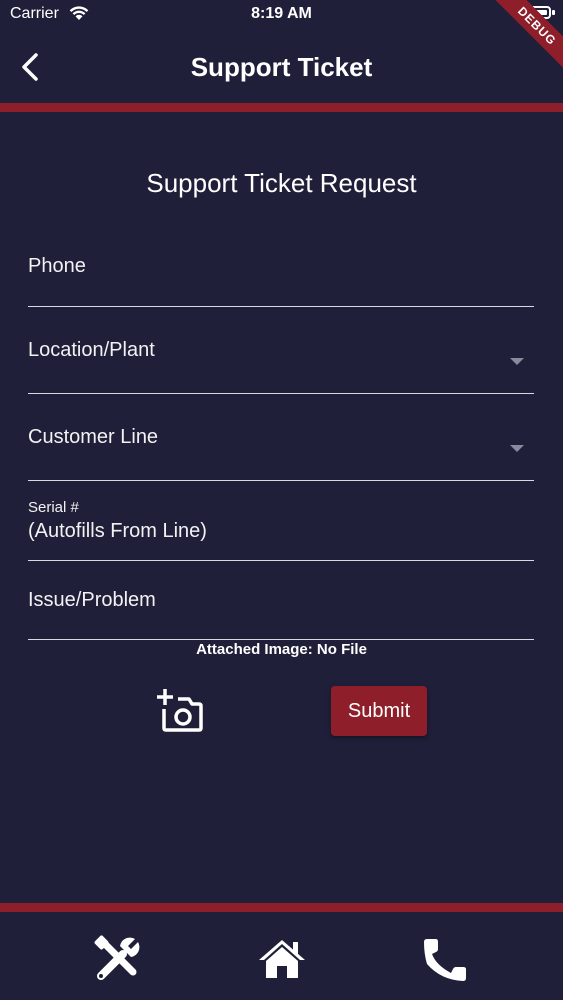  Describe the element at coordinates (281, 609) in the screenshot. I see `issue-field: Issue/Problem` at that location.